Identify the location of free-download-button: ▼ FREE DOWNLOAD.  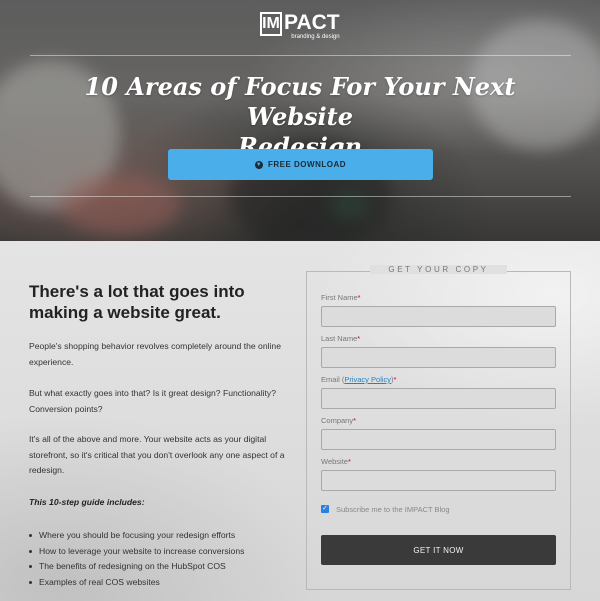
(300, 164).